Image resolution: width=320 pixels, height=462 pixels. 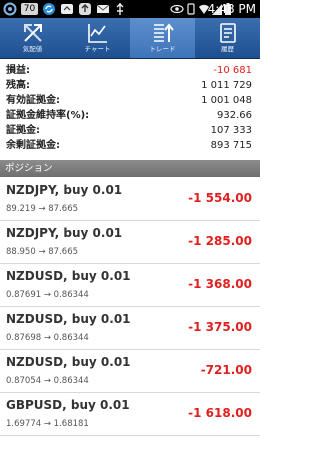 I want to click on tab-bar: 気配値 チャート トレード 履歴, so click(x=130, y=38).